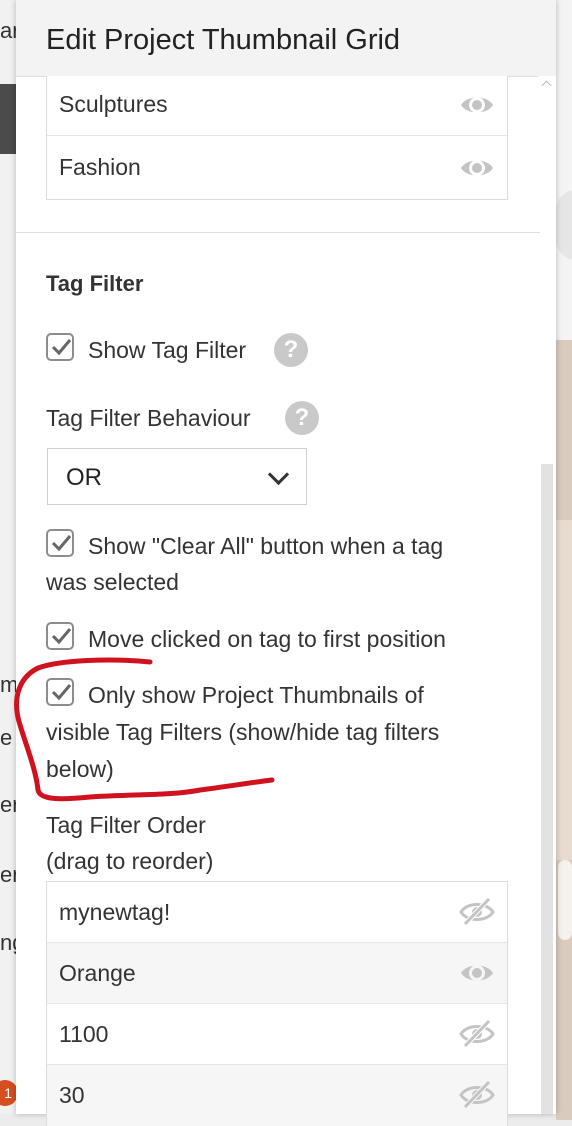 This screenshot has height=1126, width=572. I want to click on list-item: Fashion, so click(277, 167).